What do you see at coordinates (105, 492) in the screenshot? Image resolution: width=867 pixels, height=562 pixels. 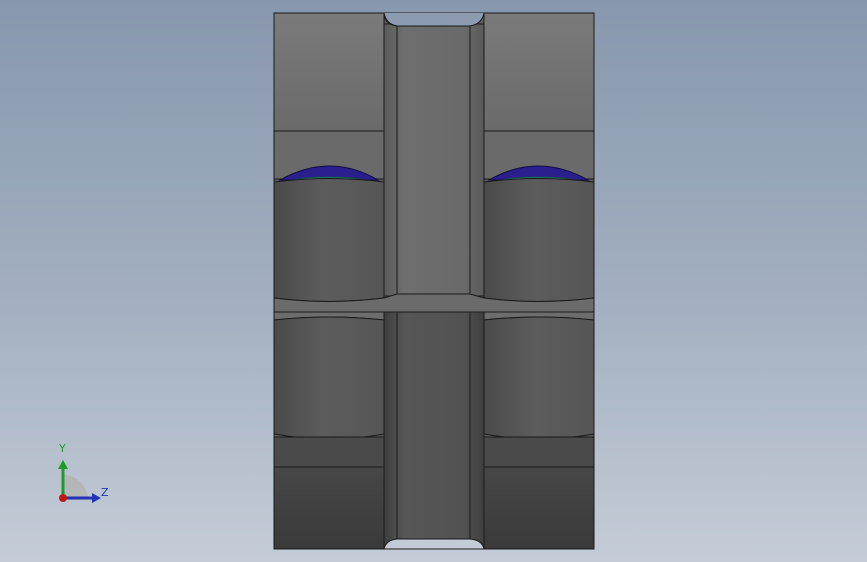 I see `z-axis-label: Z` at bounding box center [105, 492].